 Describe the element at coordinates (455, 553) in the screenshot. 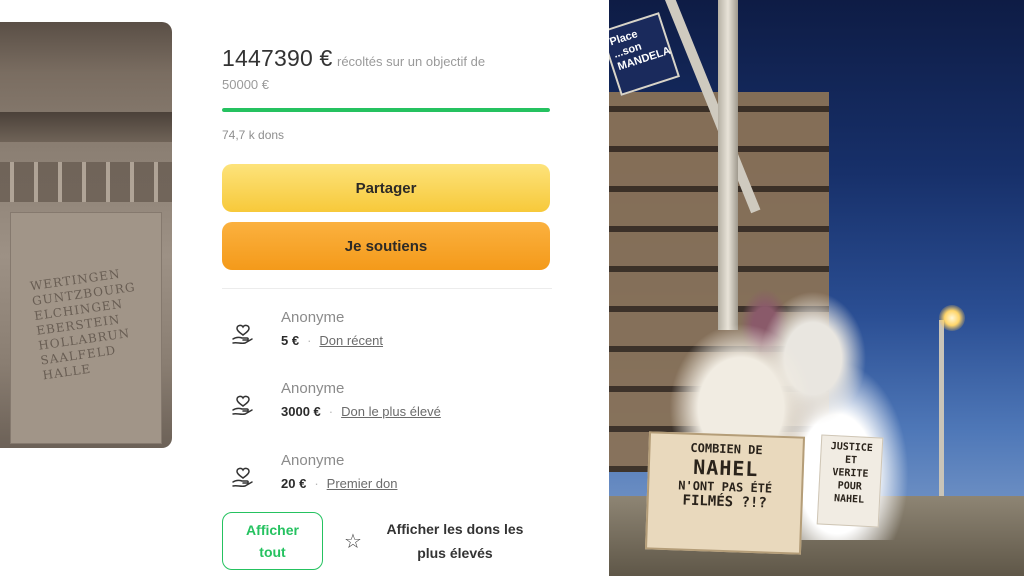

I see `top-donations-line2: plus élevés` at that location.